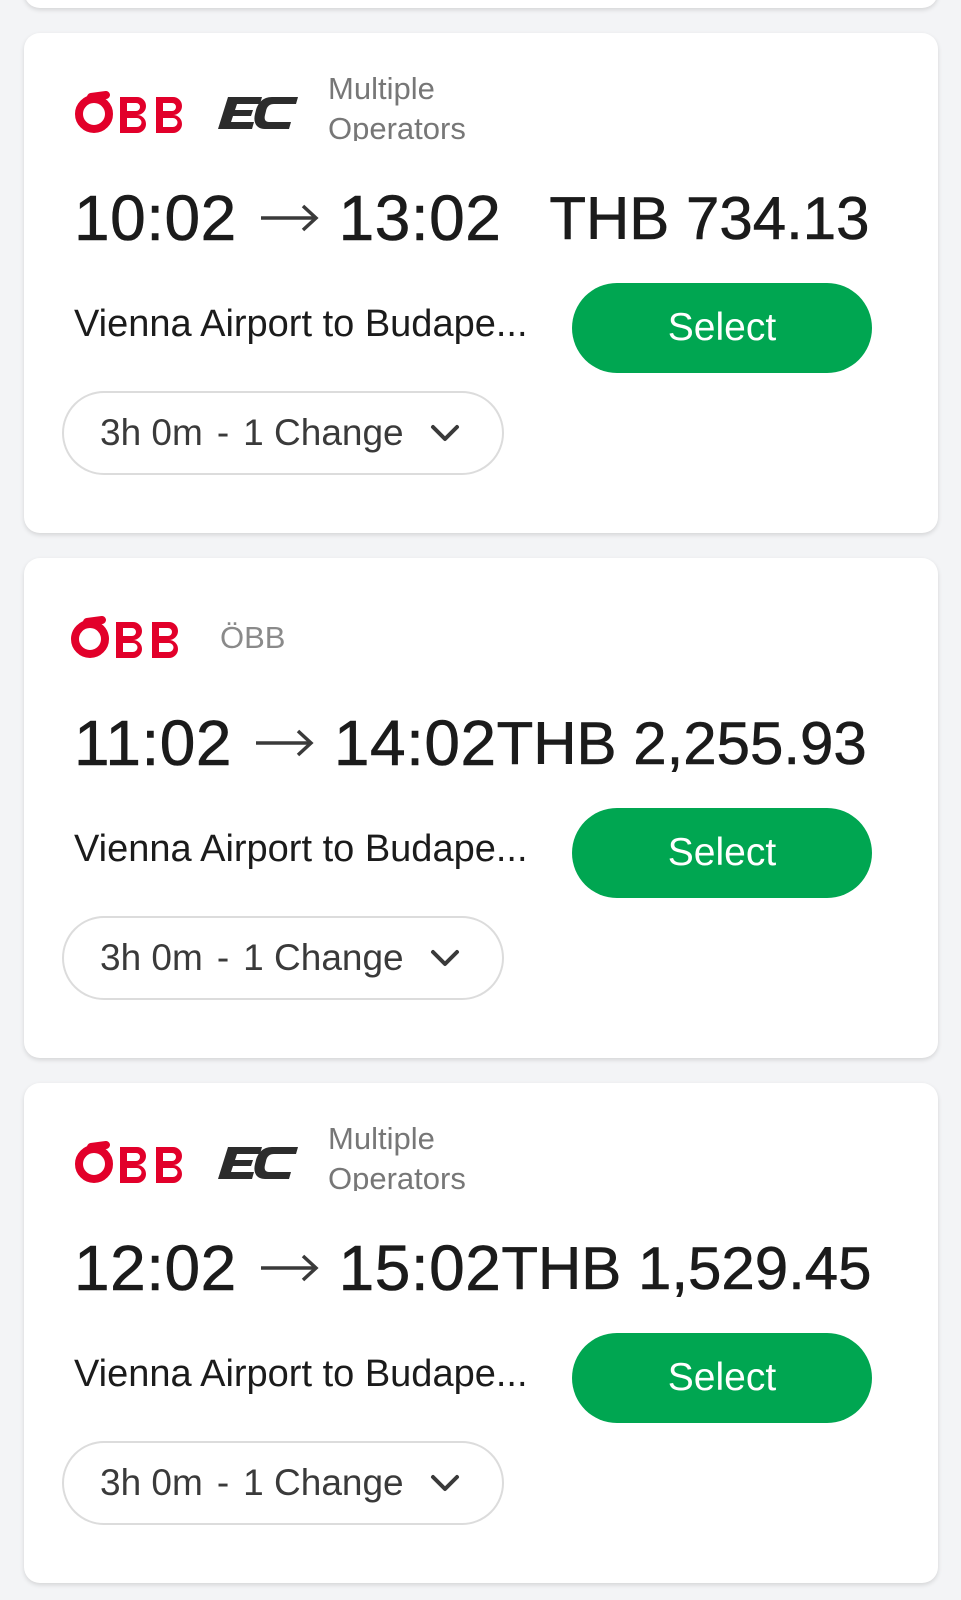 This screenshot has width=961, height=1600. Describe the element at coordinates (253, 637) in the screenshot. I see `operator-name: ÖBB` at that location.